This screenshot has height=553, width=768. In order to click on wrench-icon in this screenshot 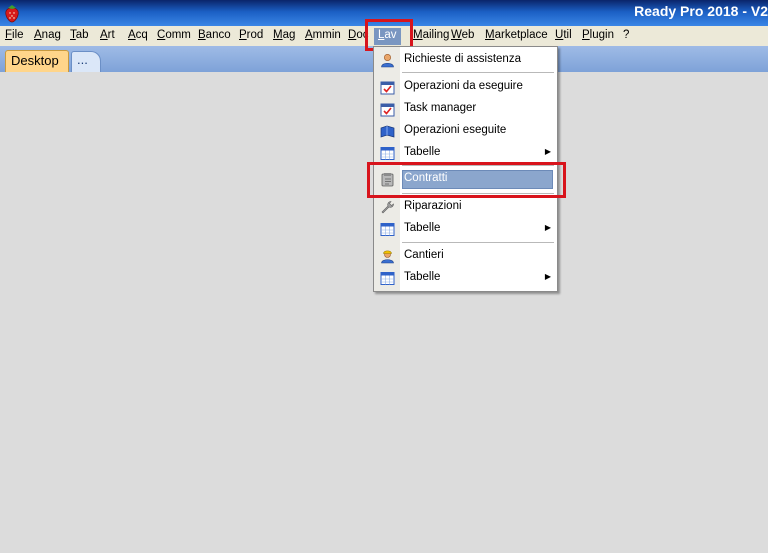, I will do `click(387, 207)`.